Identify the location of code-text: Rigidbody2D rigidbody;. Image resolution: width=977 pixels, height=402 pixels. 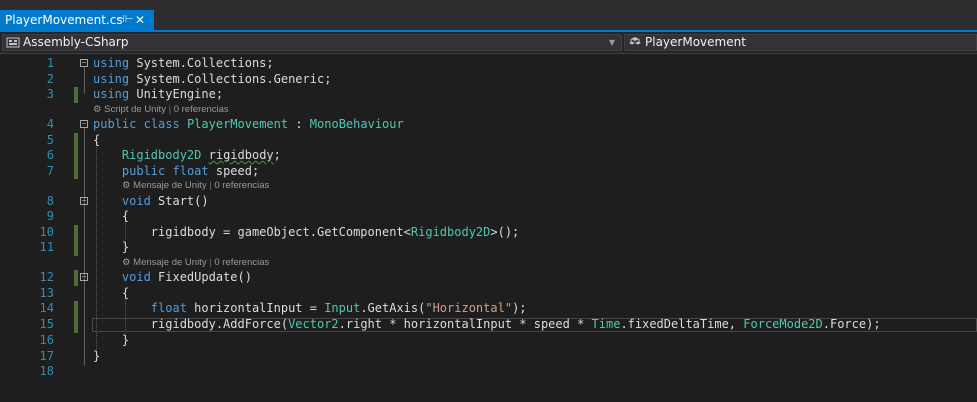
(201, 155).